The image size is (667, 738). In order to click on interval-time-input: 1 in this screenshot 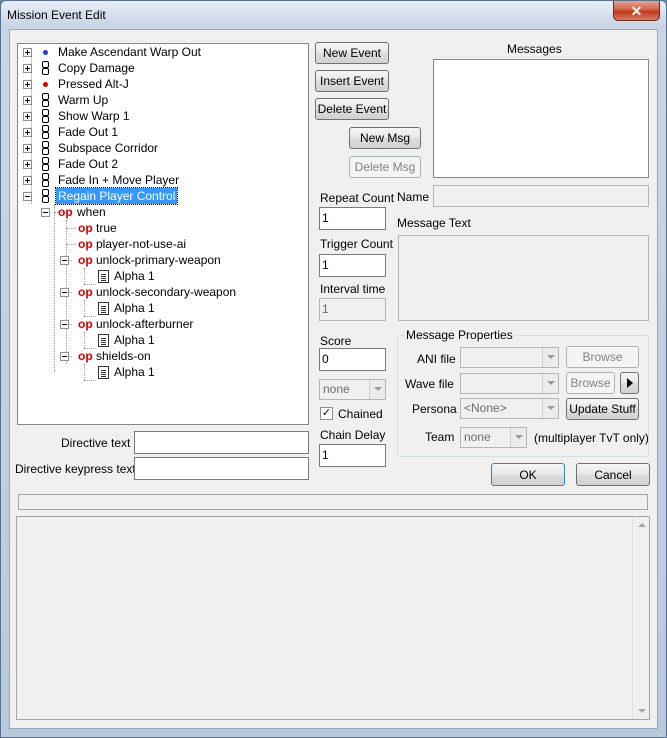, I will do `click(352, 309)`.